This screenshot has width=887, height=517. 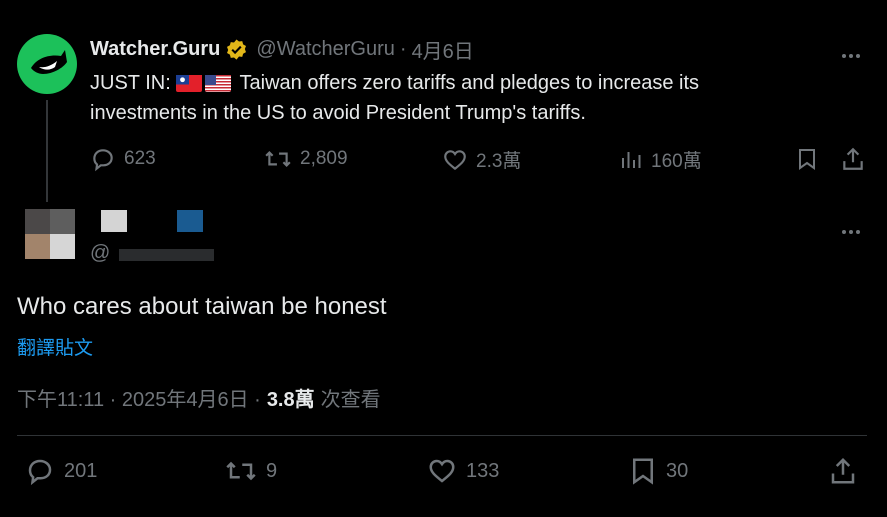 What do you see at coordinates (47, 151) in the screenshot?
I see `thread-line` at bounding box center [47, 151].